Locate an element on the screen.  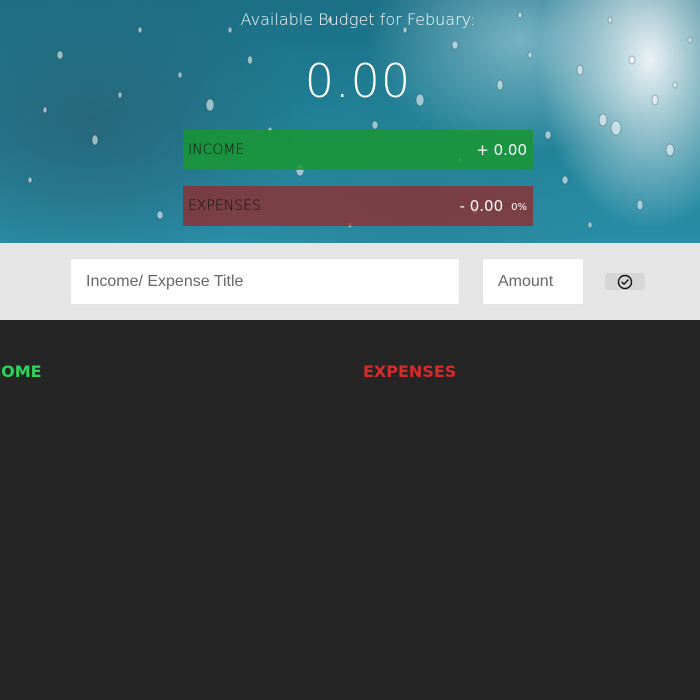
income-summary-value: + 0.00 is located at coordinates (501, 150).